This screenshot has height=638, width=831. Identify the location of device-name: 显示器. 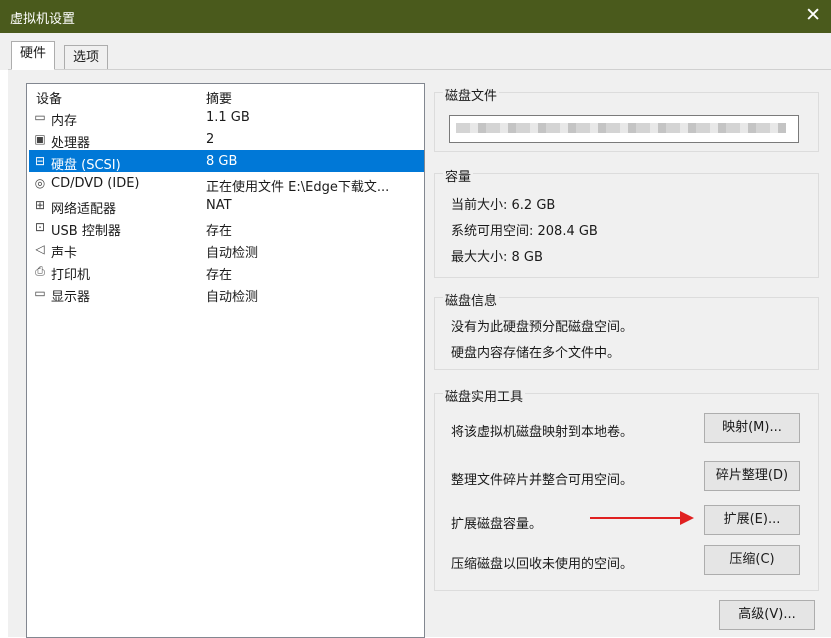
(71, 297).